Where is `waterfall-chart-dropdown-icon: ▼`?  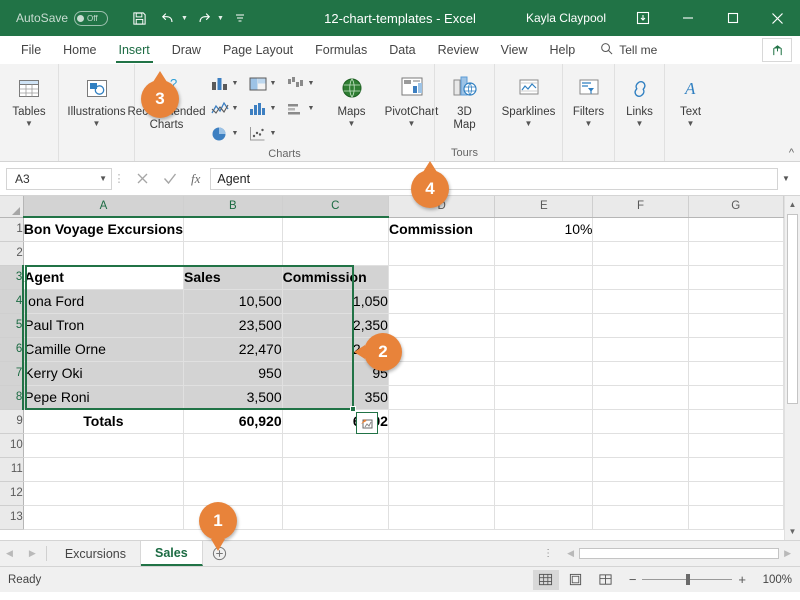 waterfall-chart-dropdown-icon: ▼ is located at coordinates (311, 83).